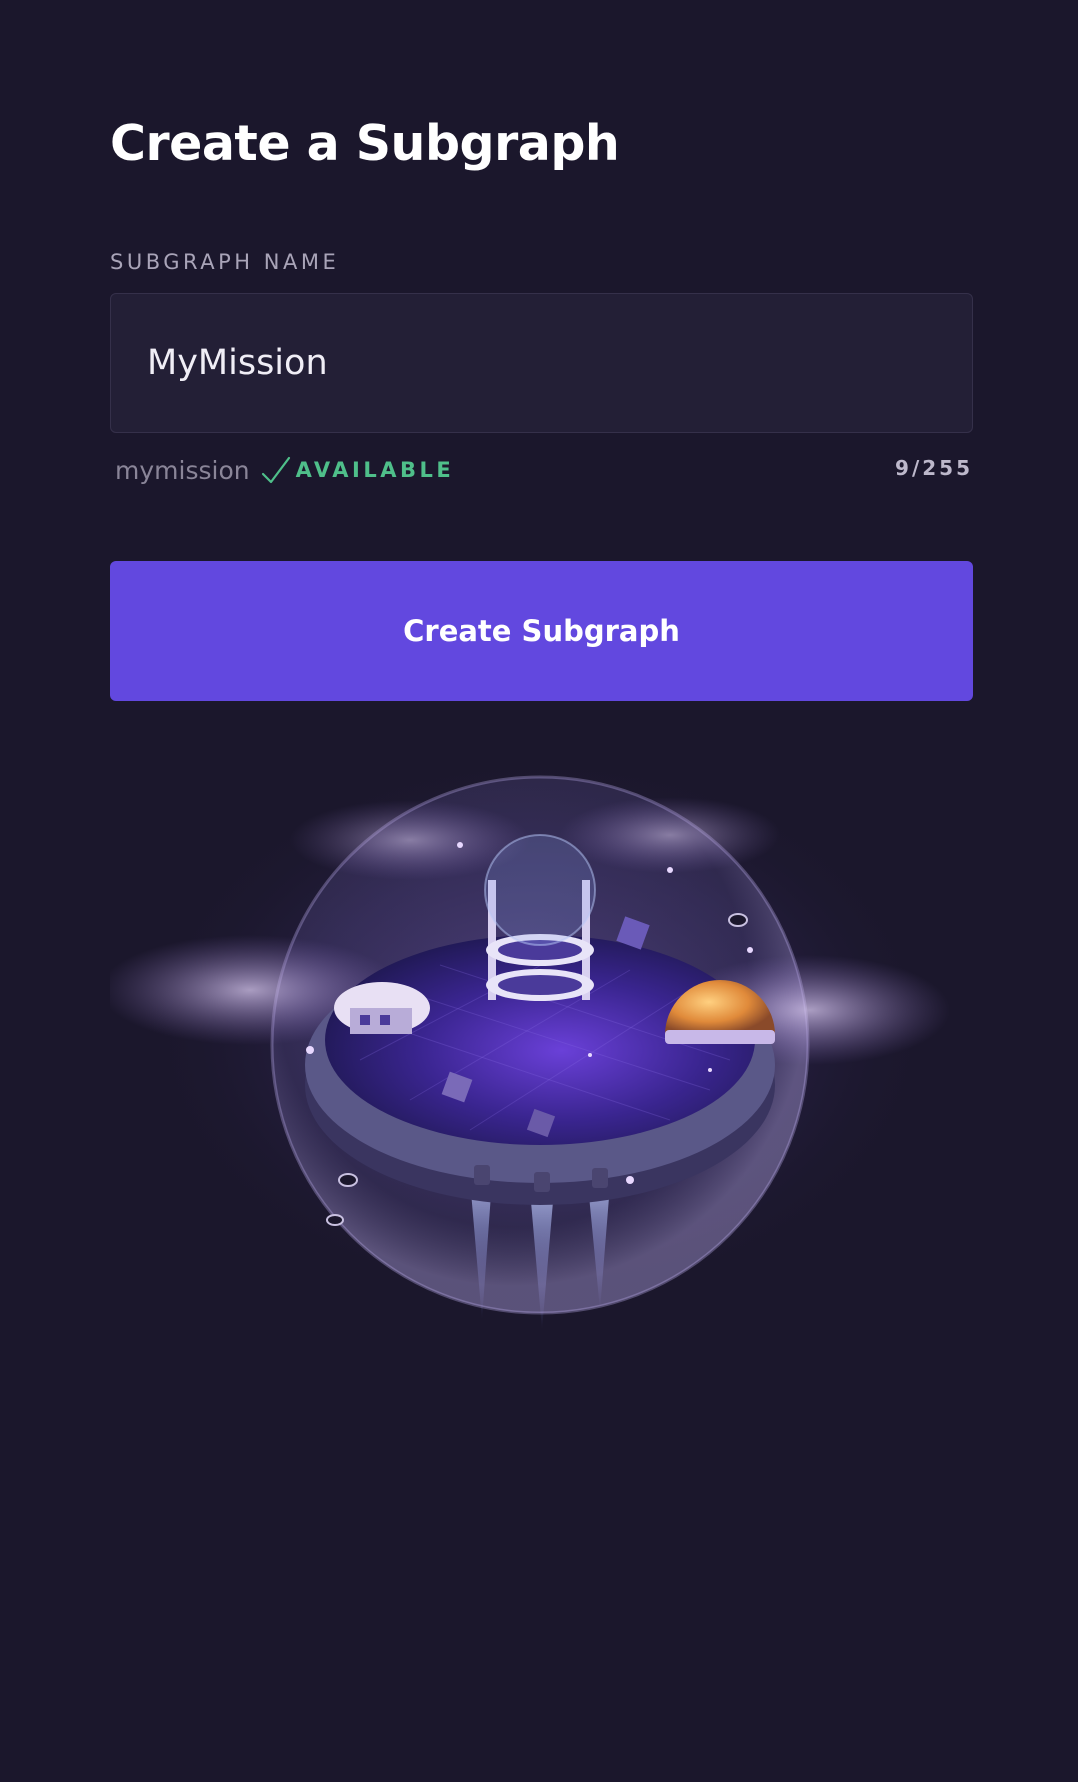  Describe the element at coordinates (365, 143) in the screenshot. I see `page-title: Create a Subgraph` at that location.